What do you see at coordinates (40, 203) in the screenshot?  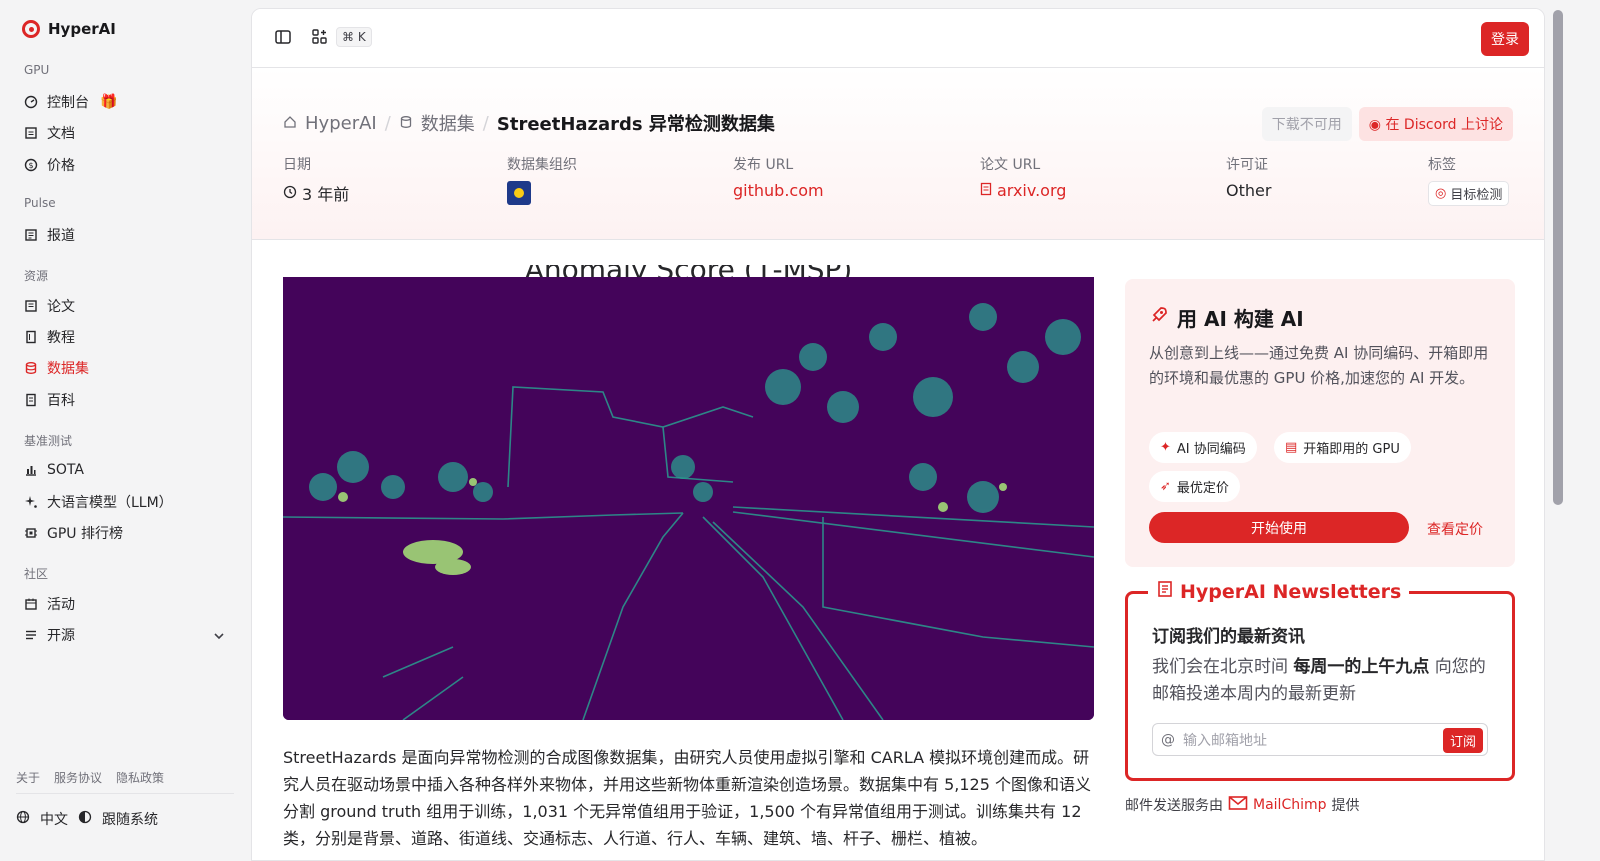 I see `nav-section-pulse: Pulse` at bounding box center [40, 203].